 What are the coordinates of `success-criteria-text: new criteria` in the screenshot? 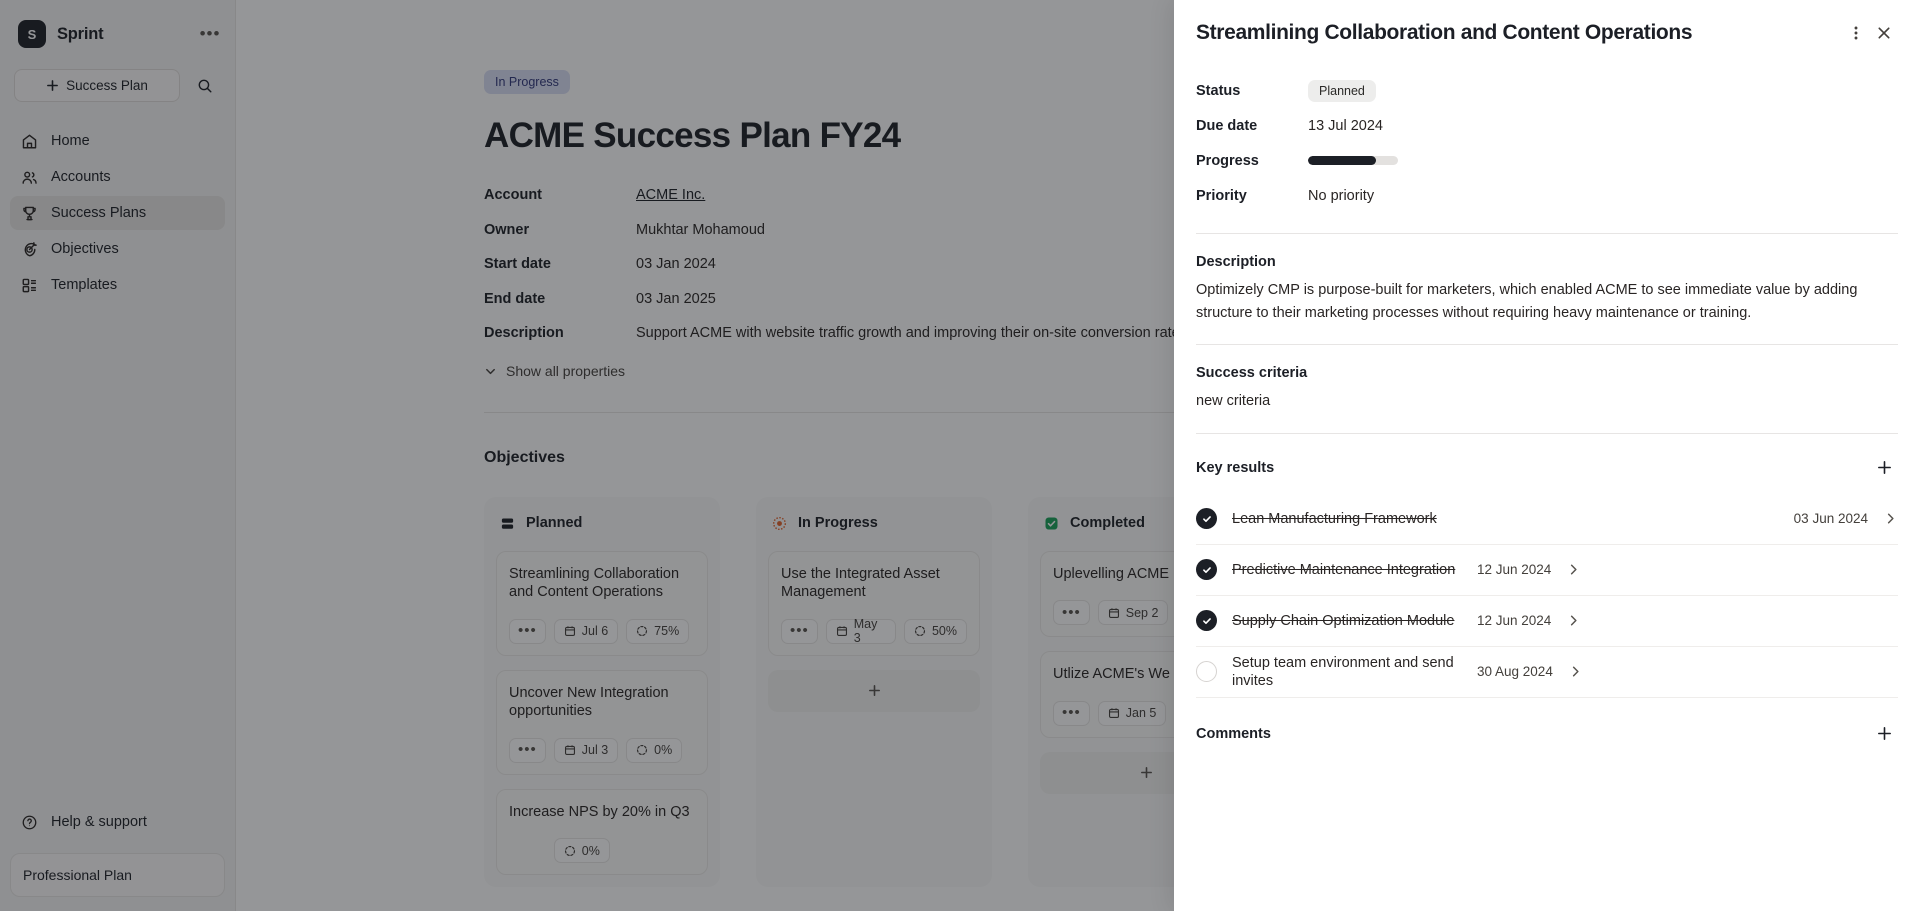 It's located at (1547, 401).